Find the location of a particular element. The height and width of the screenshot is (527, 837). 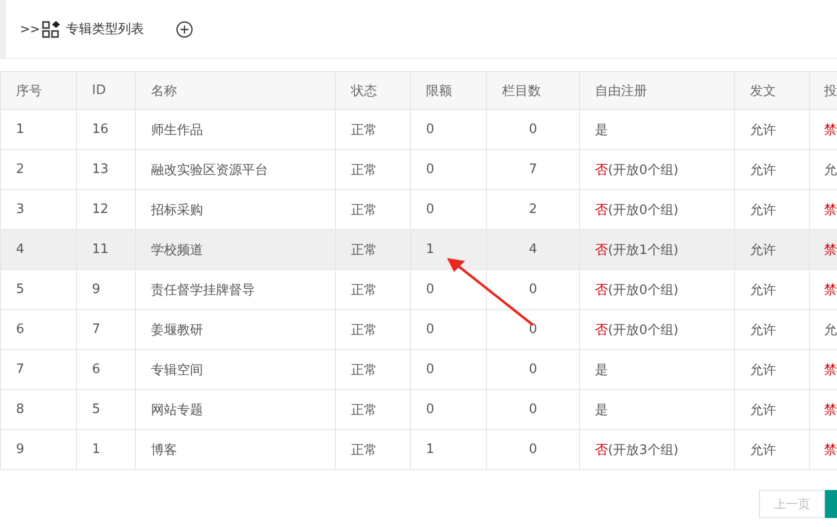

name-cell: 招标采购 is located at coordinates (177, 210).